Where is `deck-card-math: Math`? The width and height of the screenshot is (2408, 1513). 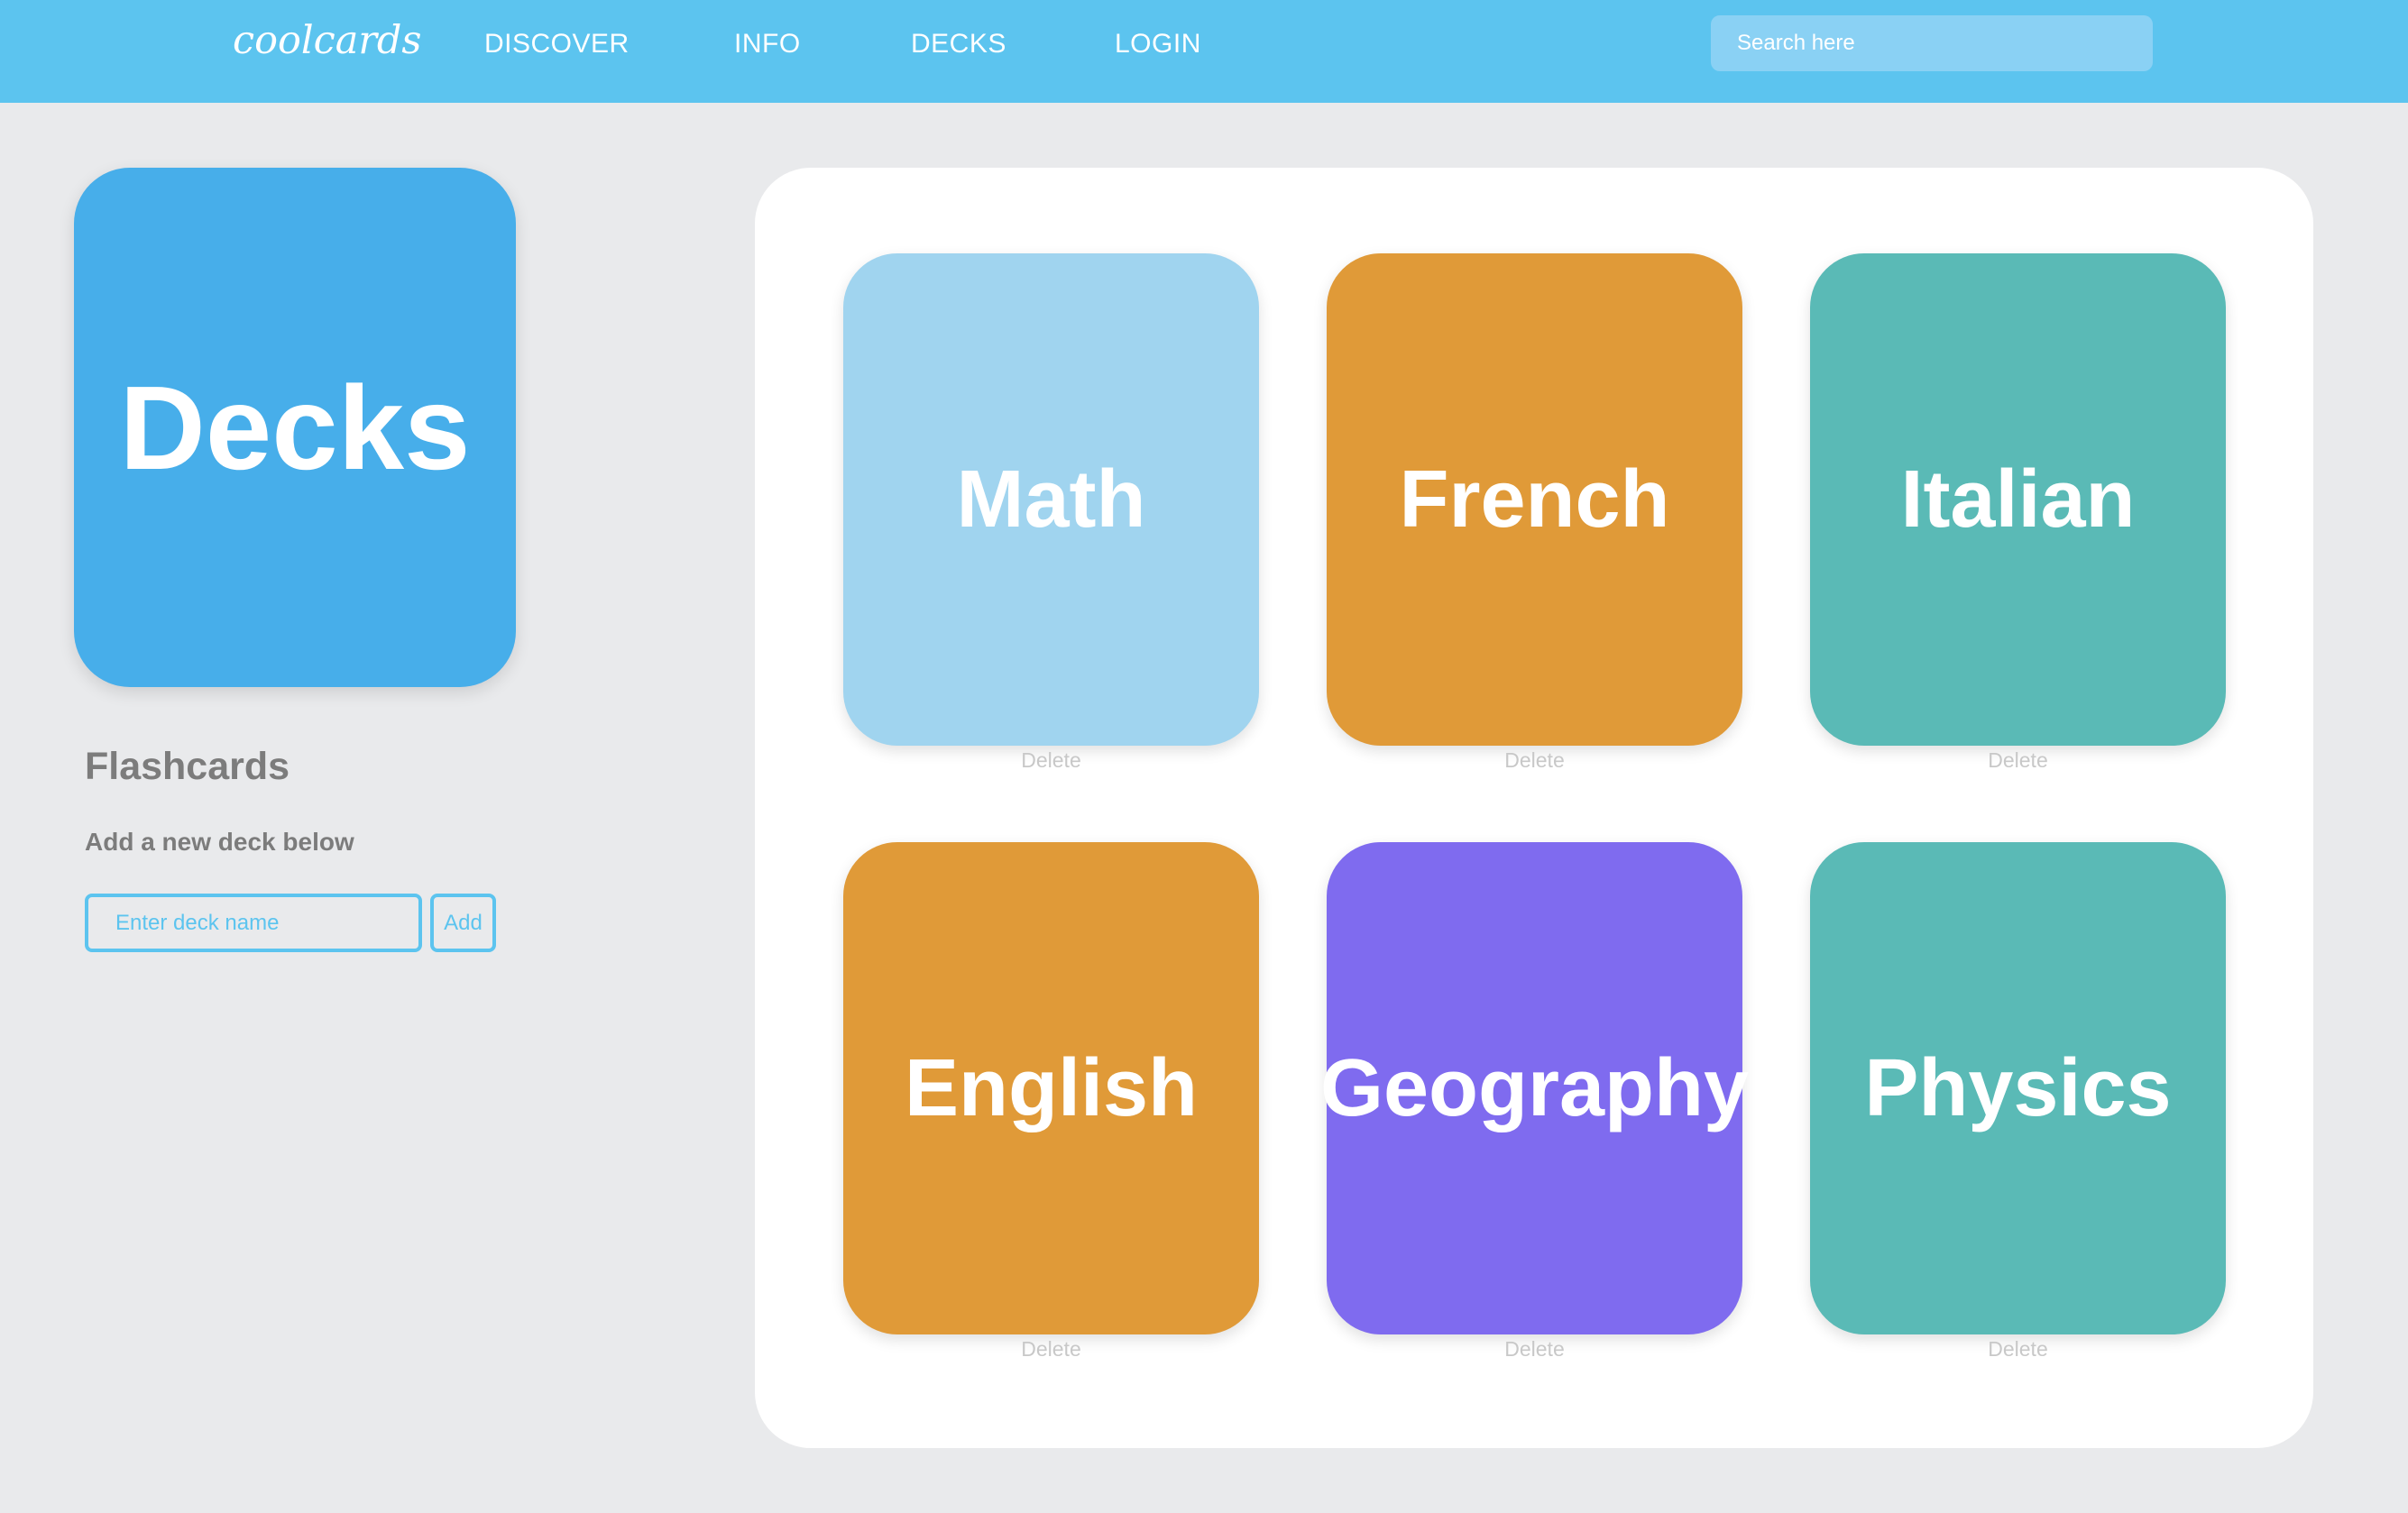
deck-card-math: Math is located at coordinates (1051, 499).